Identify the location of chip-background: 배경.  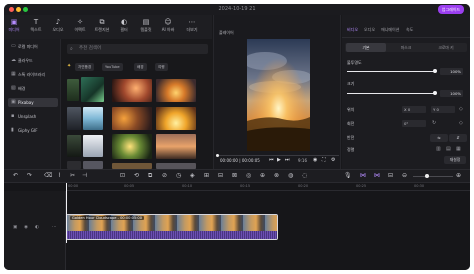
(140, 67).